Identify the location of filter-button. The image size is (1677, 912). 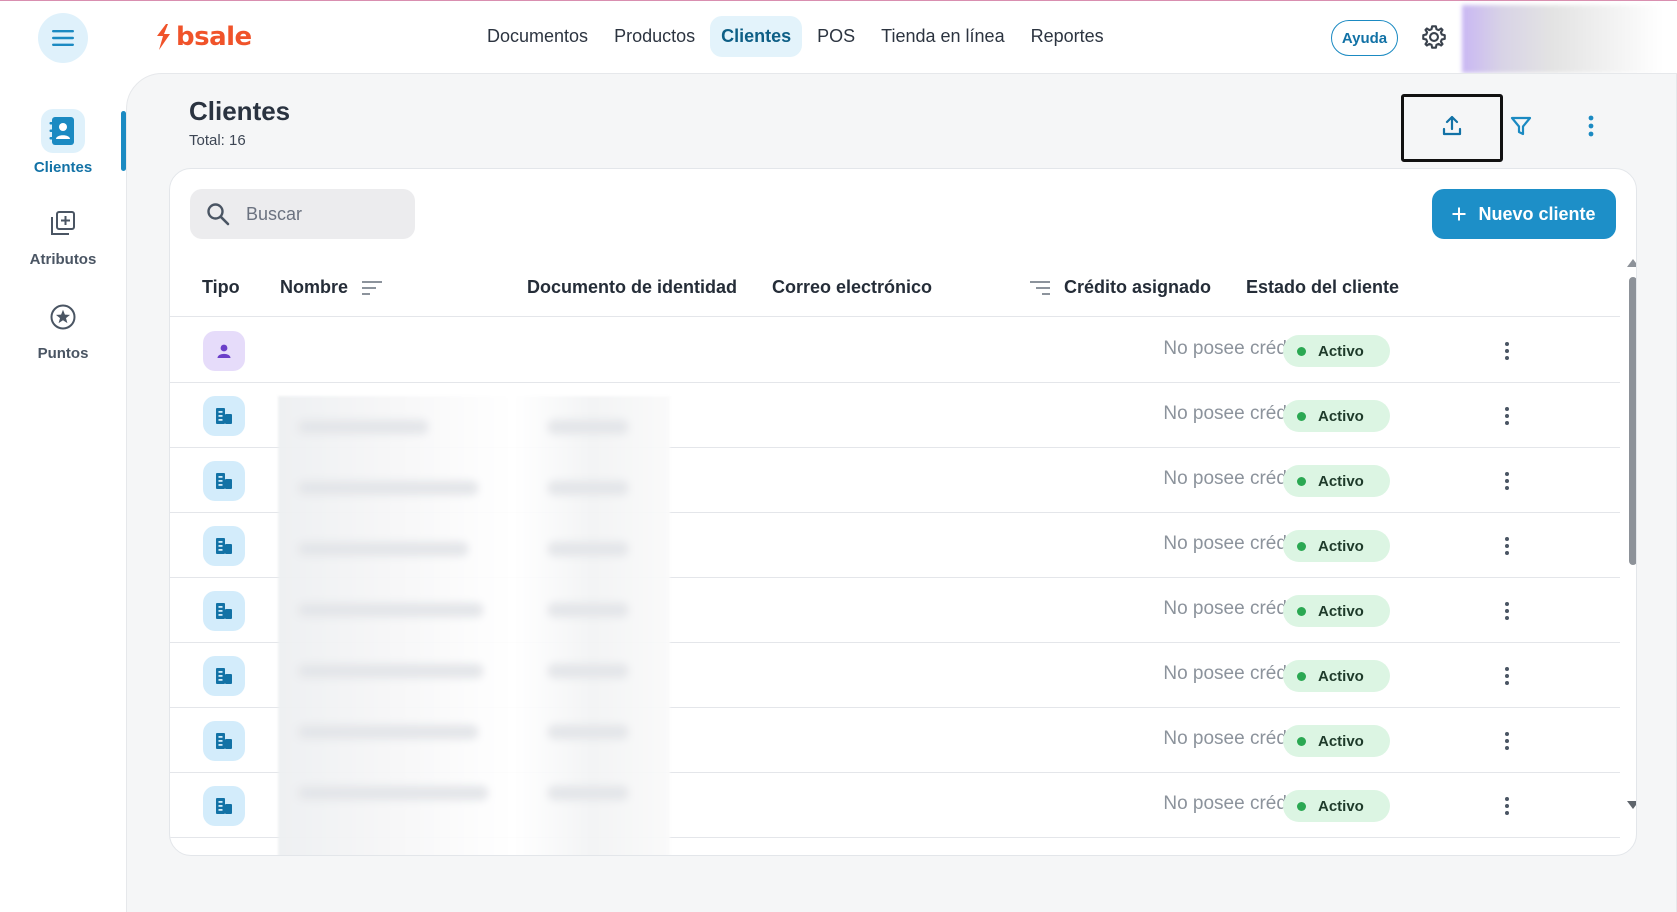
(1521, 126).